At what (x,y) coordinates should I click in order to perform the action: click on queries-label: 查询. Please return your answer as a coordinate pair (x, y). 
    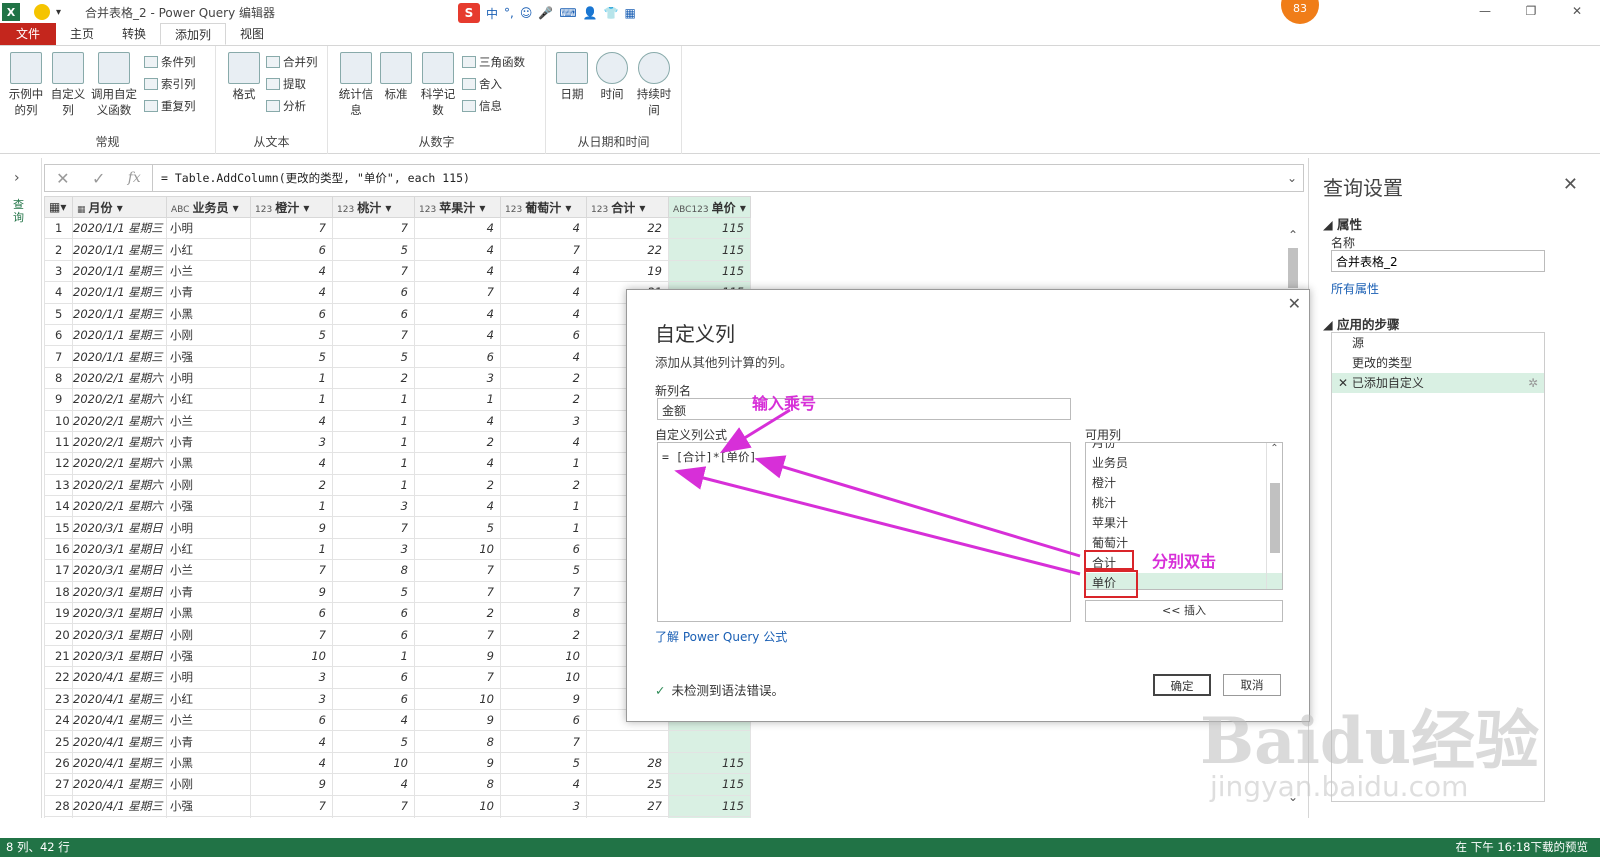
    Looking at the image, I should click on (20, 211).